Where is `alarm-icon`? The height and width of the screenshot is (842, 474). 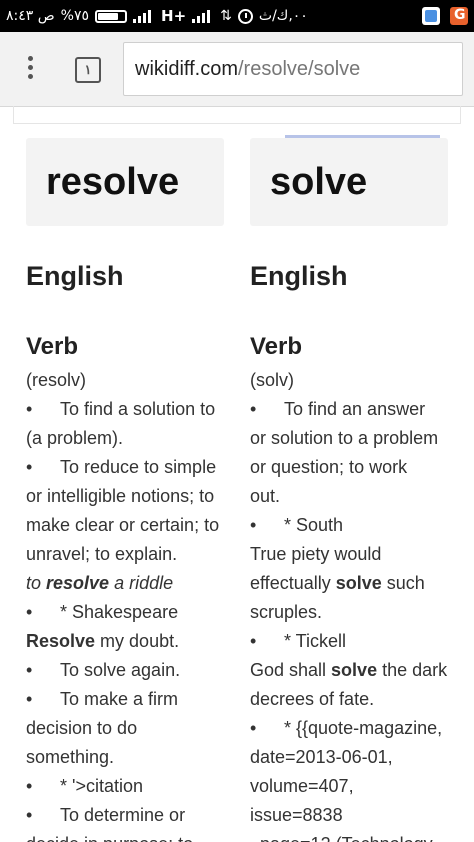 alarm-icon is located at coordinates (245, 16).